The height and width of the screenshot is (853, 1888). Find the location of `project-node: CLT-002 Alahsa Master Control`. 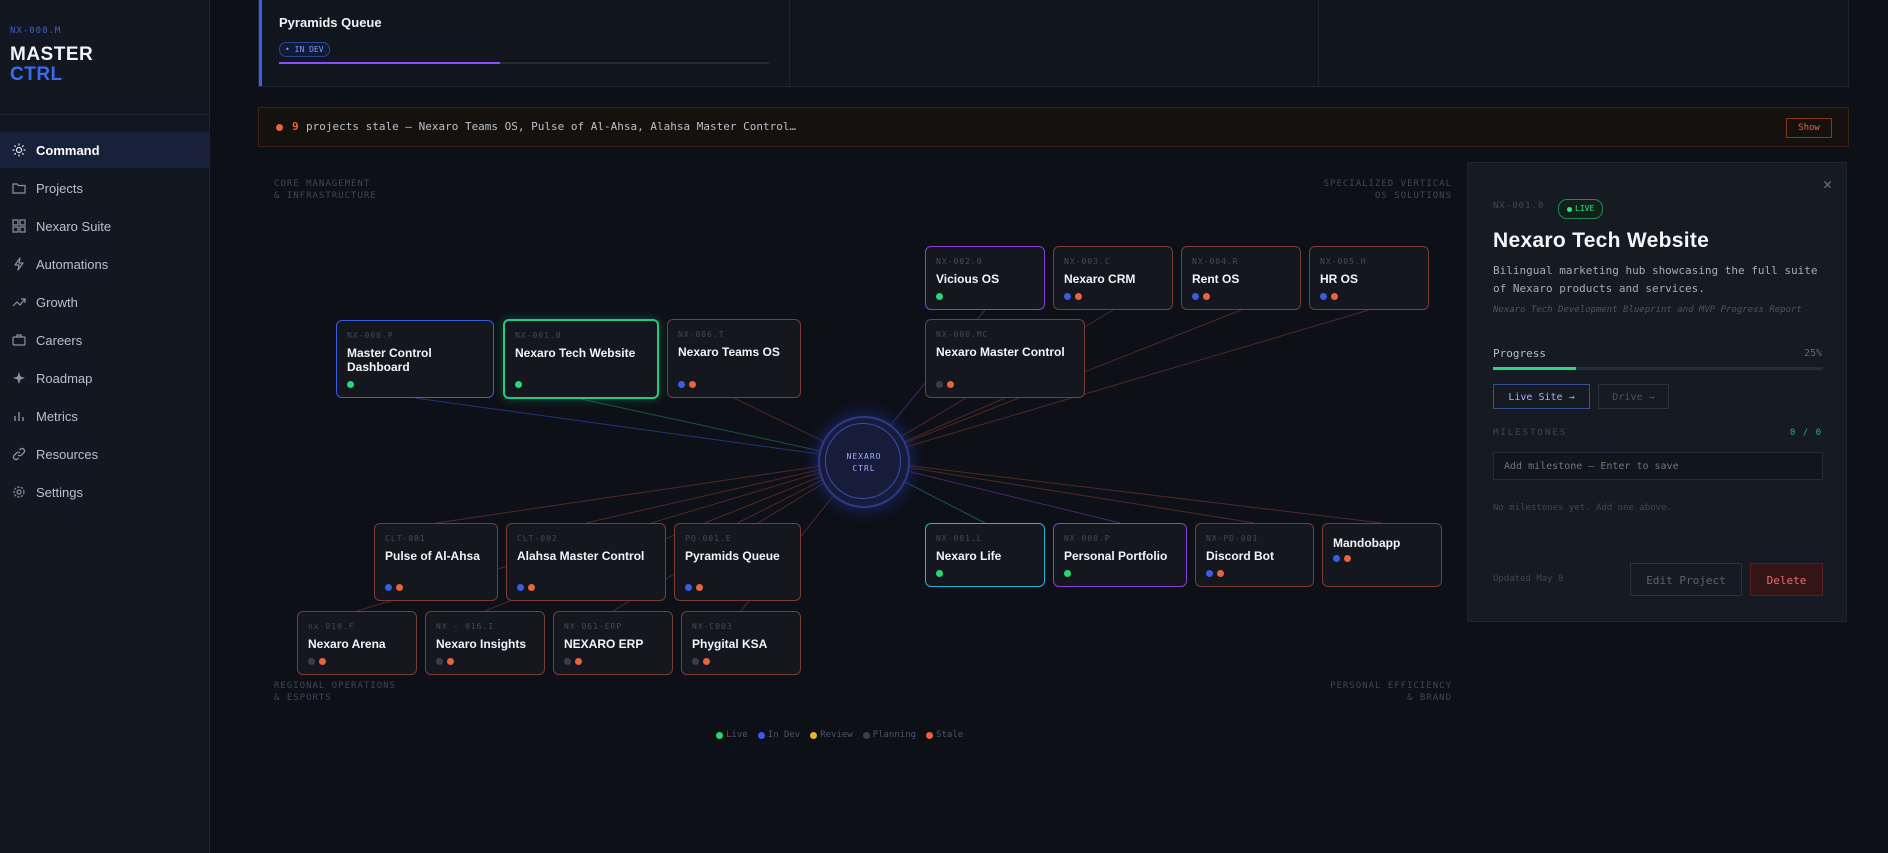

project-node: CLT-002 Alahsa Master Control is located at coordinates (586, 562).